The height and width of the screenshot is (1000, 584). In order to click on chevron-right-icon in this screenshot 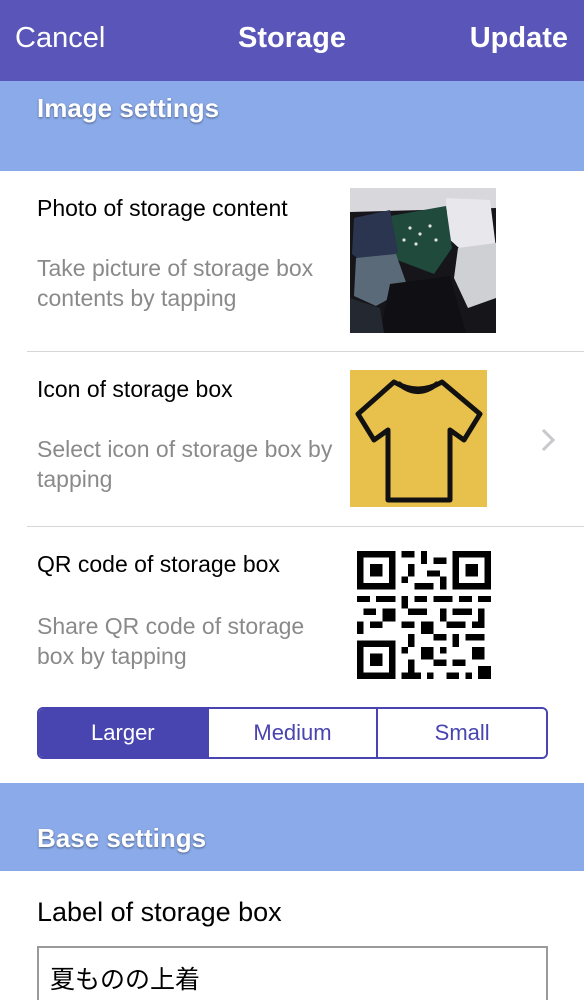, I will do `click(549, 440)`.